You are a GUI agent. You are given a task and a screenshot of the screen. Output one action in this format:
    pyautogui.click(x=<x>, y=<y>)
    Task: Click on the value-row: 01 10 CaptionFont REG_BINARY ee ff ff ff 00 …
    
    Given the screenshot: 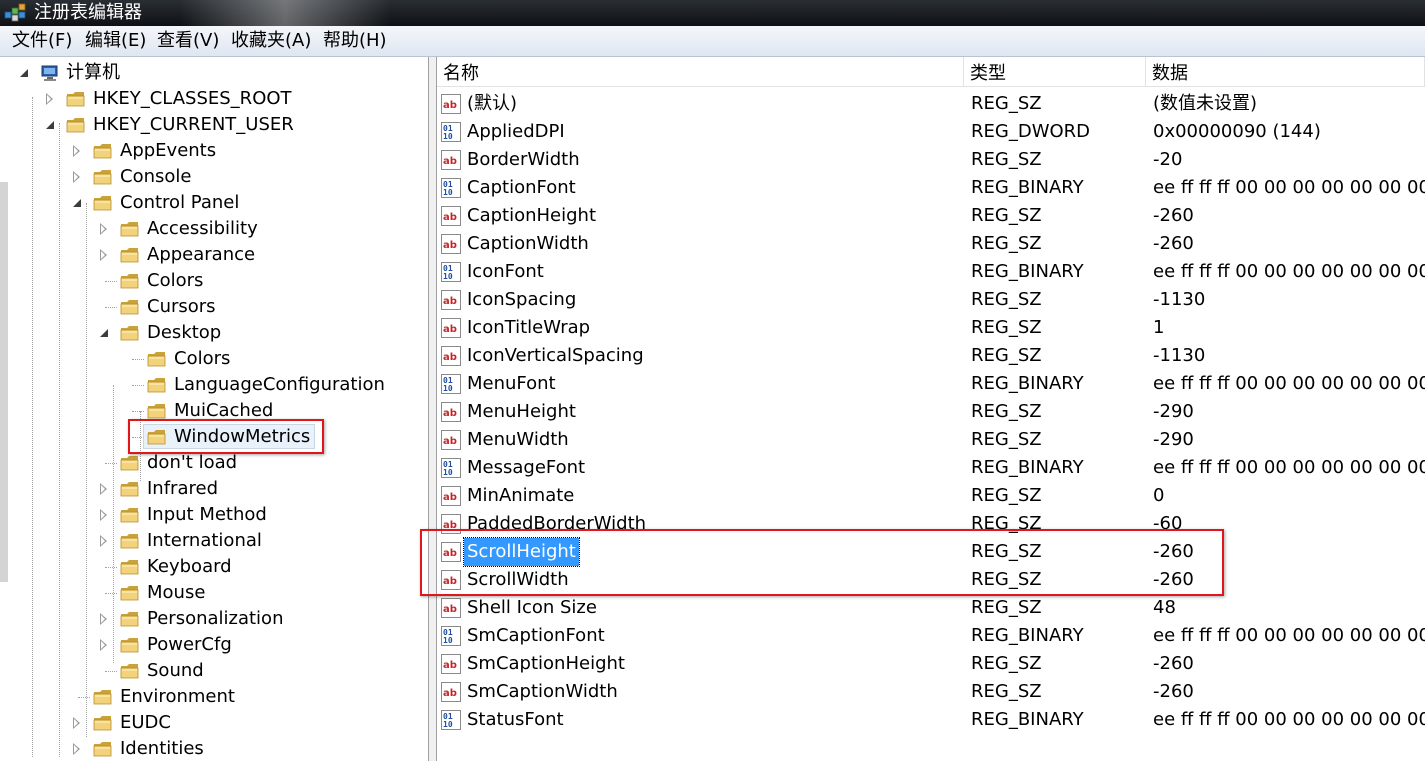 What is the action you would take?
    pyautogui.click(x=931, y=188)
    